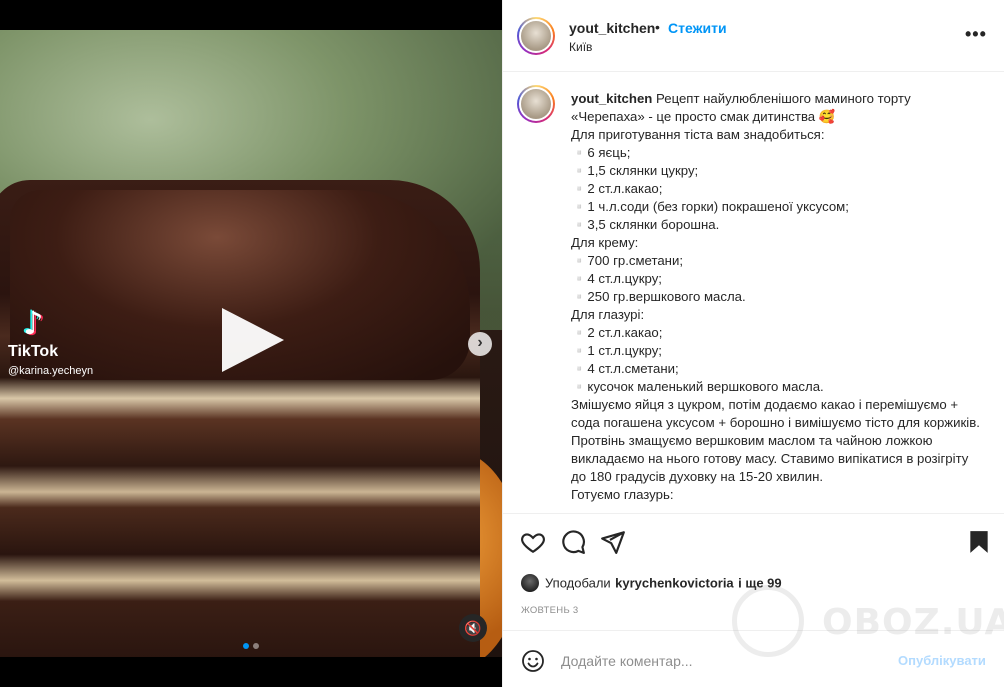  Describe the element at coordinates (616, 350) in the screenshot. I see `caption-line: ▫️1 ст.л.цукру;` at that location.